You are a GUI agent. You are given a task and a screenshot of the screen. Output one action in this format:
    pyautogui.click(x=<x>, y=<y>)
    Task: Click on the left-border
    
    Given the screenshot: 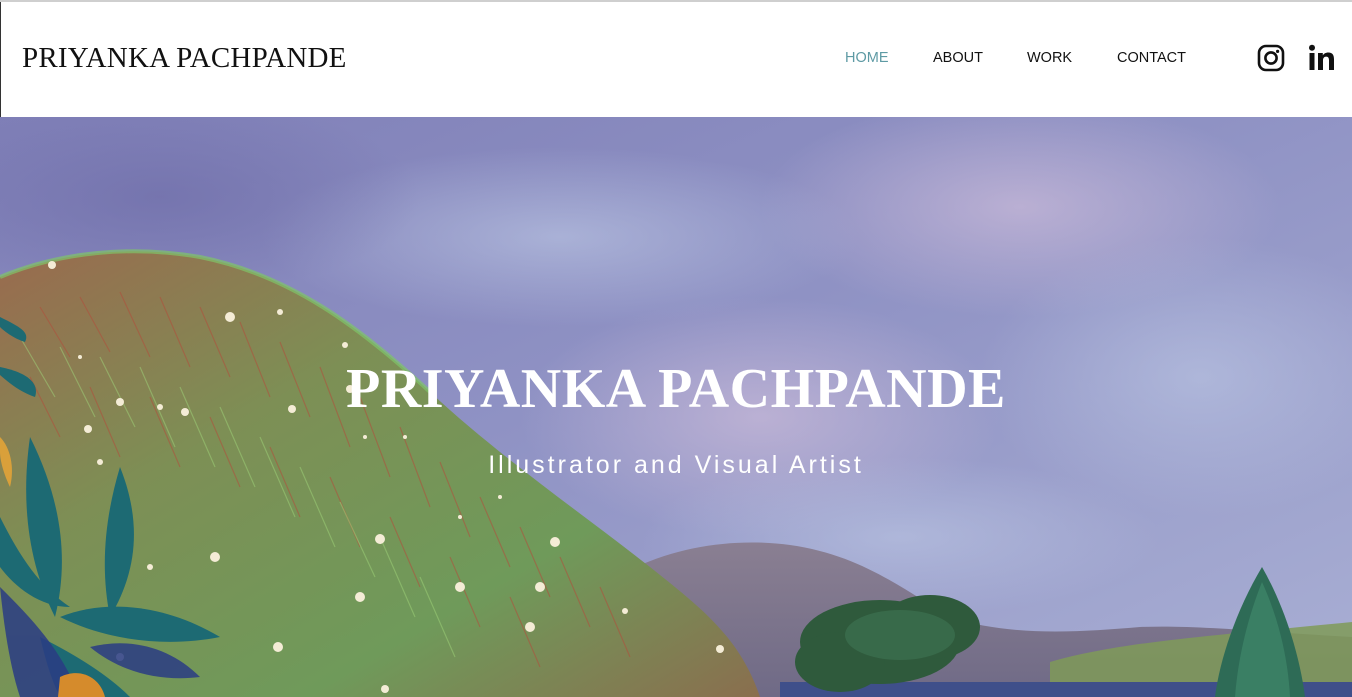 What is the action you would take?
    pyautogui.click(x=0, y=59)
    